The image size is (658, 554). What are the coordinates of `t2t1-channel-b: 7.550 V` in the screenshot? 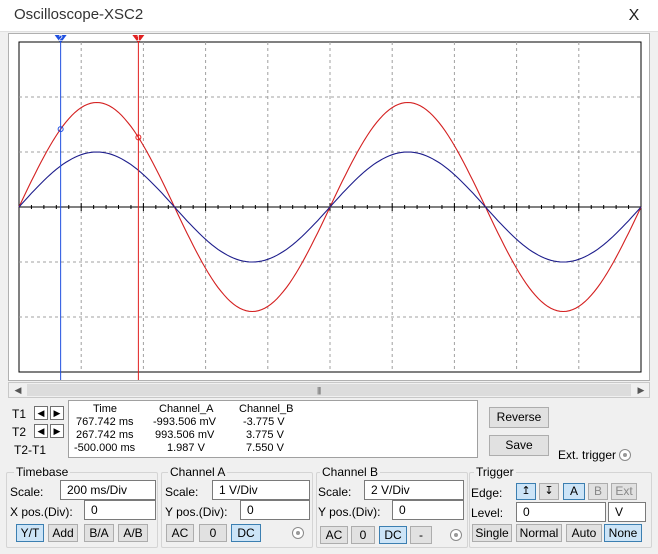 It's located at (265, 448).